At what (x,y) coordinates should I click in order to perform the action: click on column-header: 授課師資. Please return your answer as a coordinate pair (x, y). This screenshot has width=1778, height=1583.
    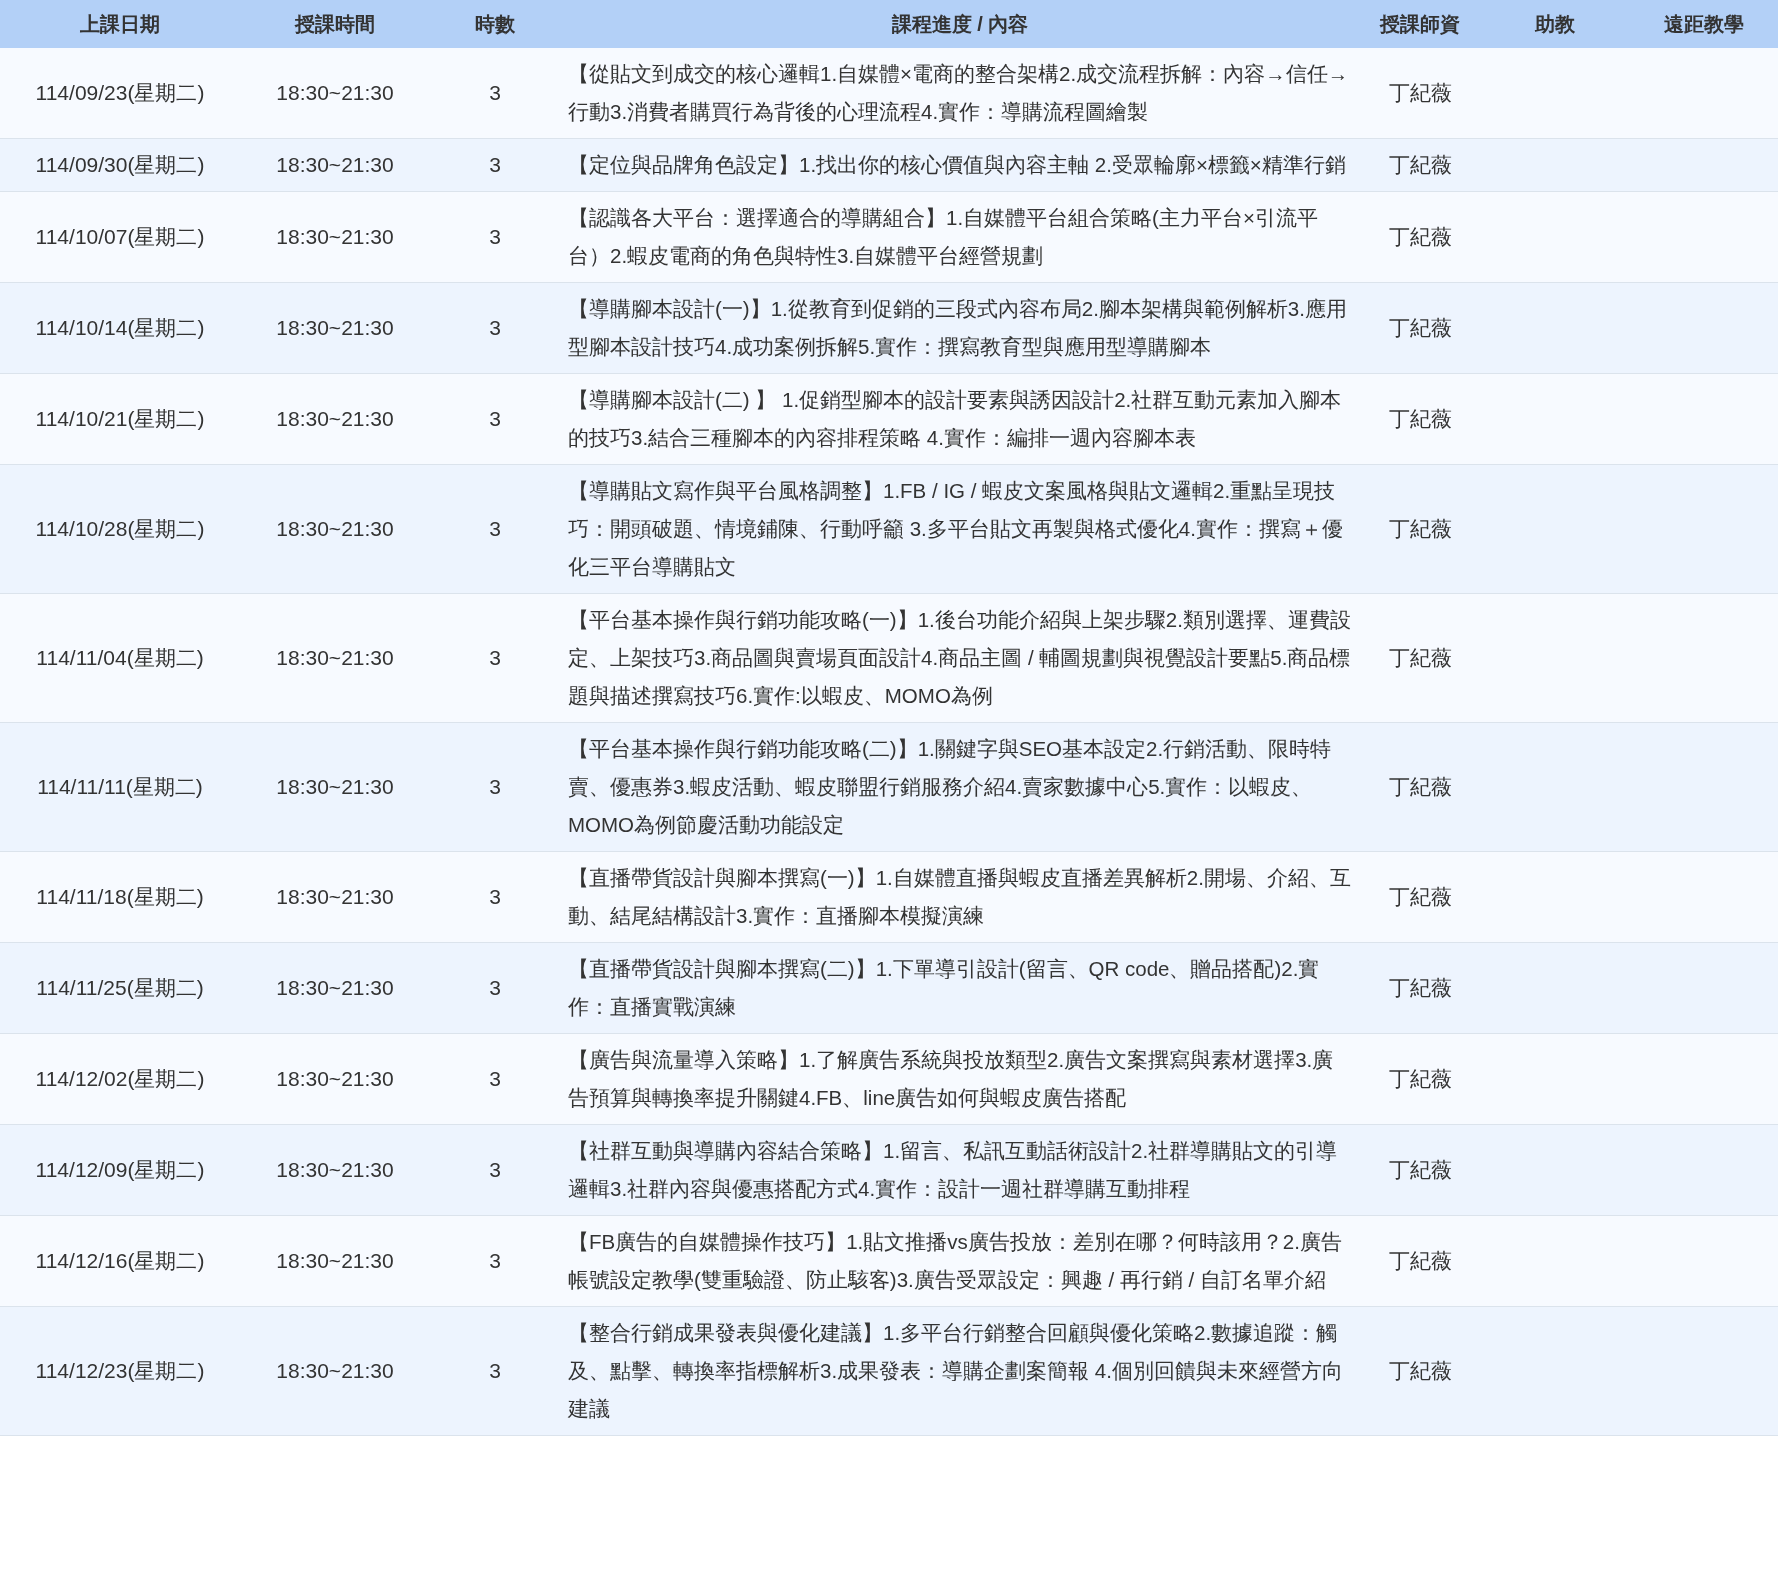
    Looking at the image, I should click on (1420, 24).